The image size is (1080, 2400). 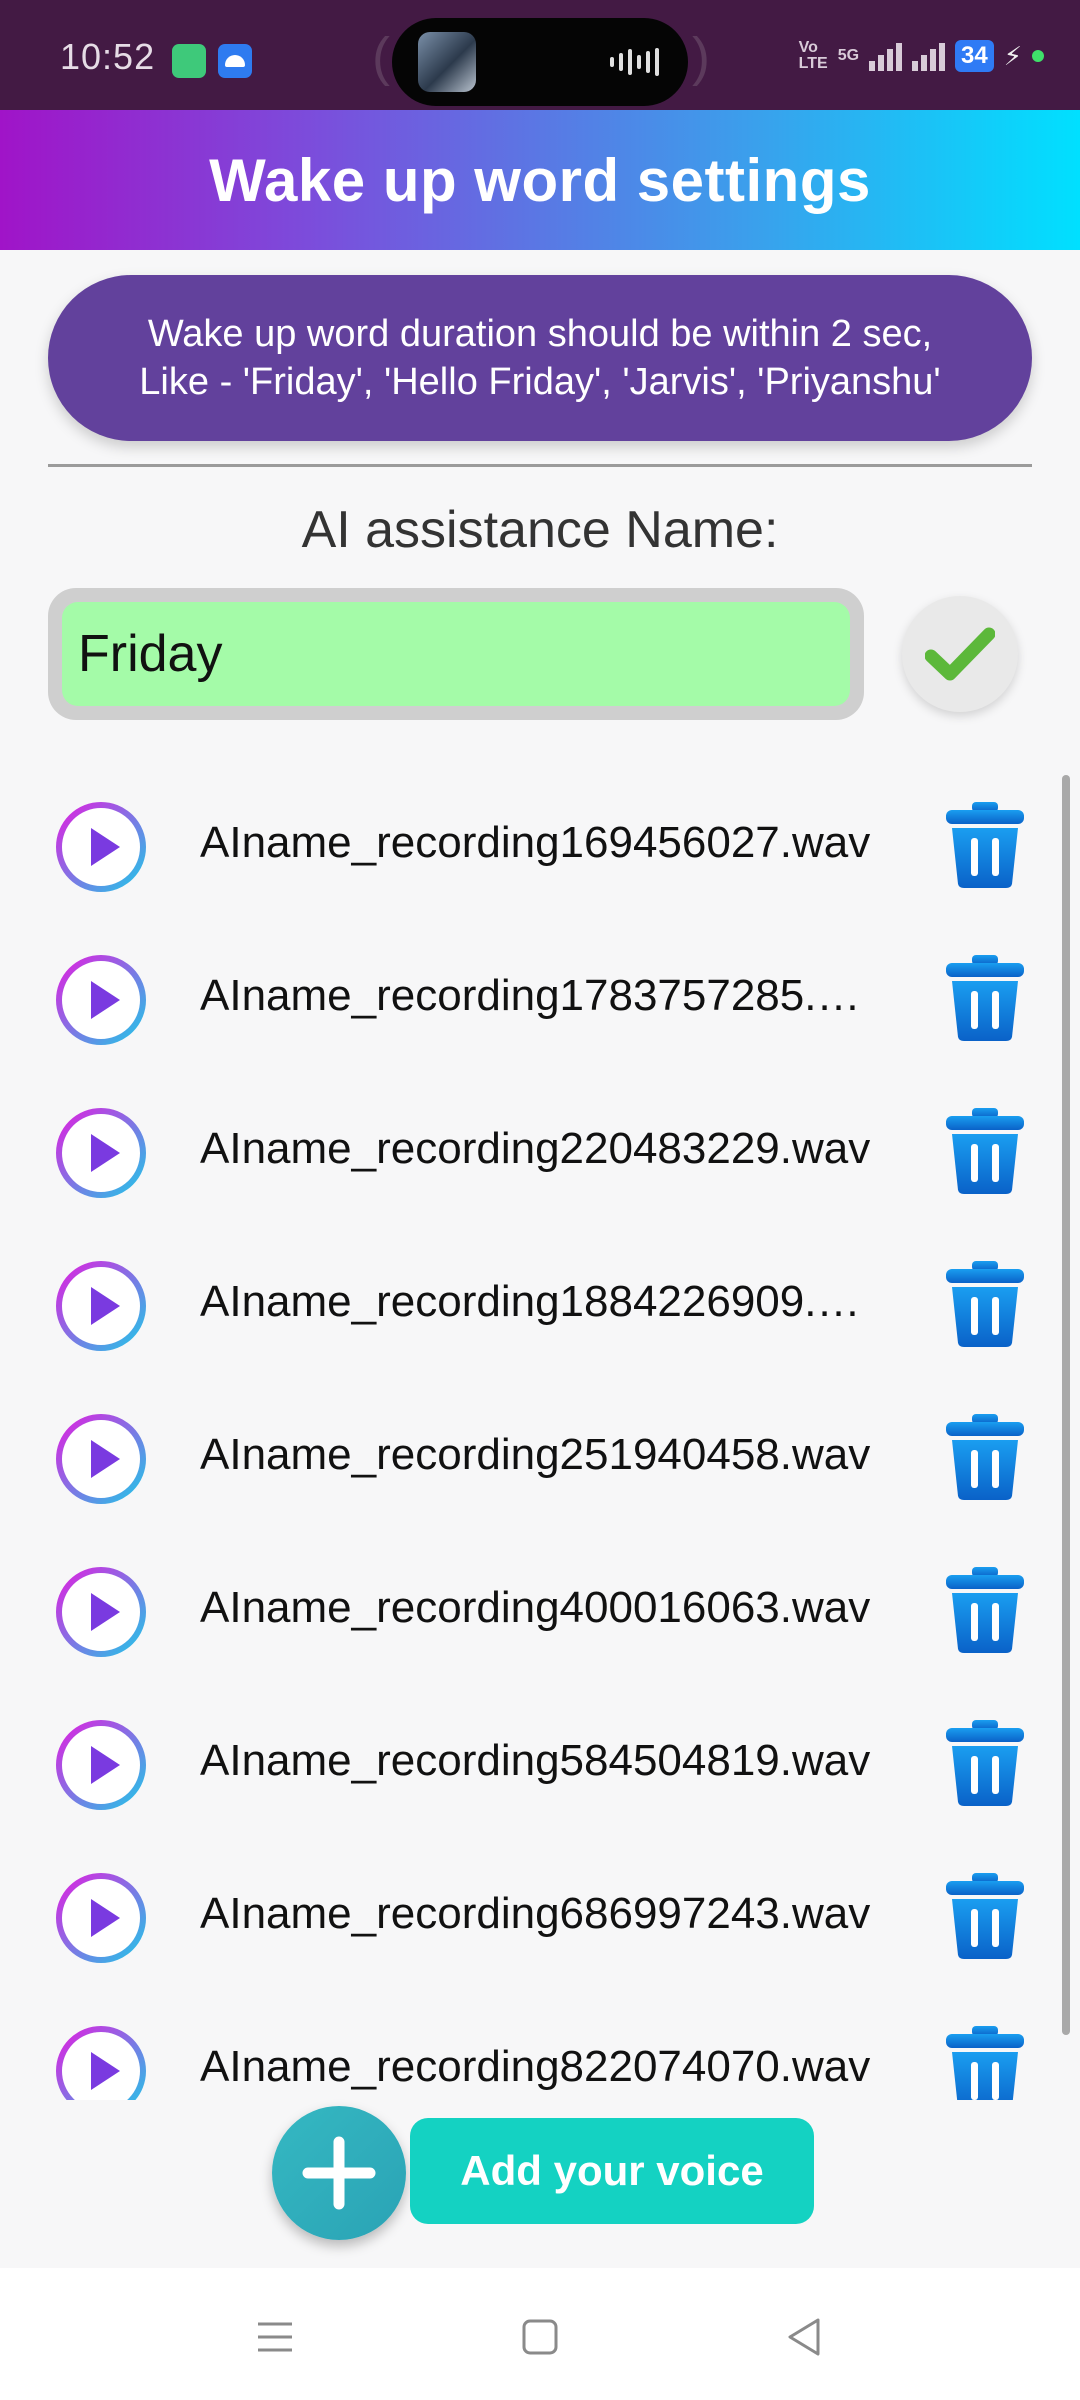 I want to click on assistant-name-input, so click(x=456, y=654).